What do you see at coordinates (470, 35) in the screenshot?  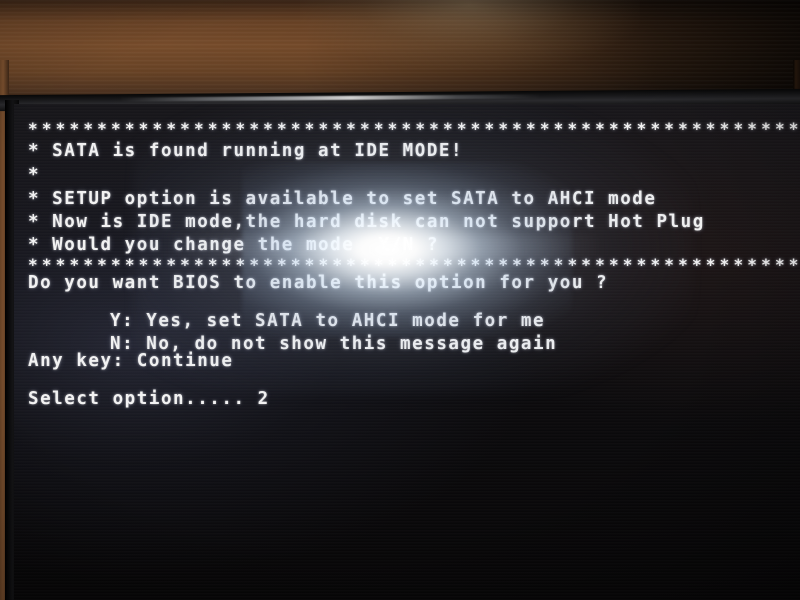 I see `wall-light-reflection` at bounding box center [470, 35].